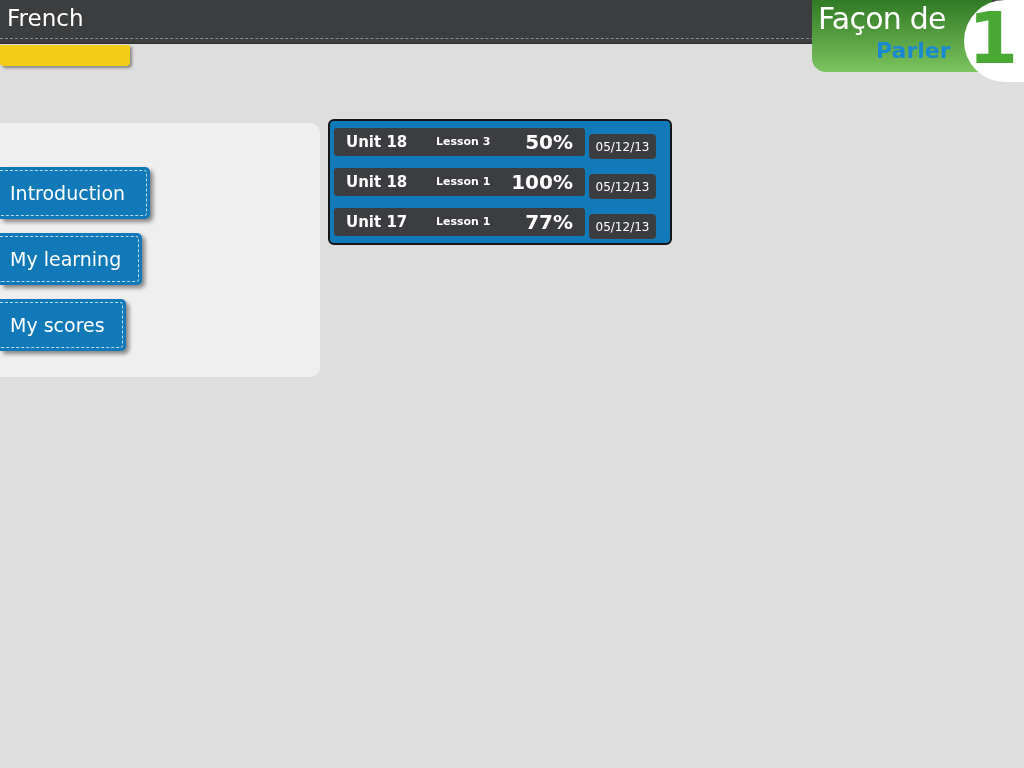 The width and height of the screenshot is (1024, 768). Describe the element at coordinates (913, 51) in the screenshot. I see `logo-subtitle: Parler` at that location.